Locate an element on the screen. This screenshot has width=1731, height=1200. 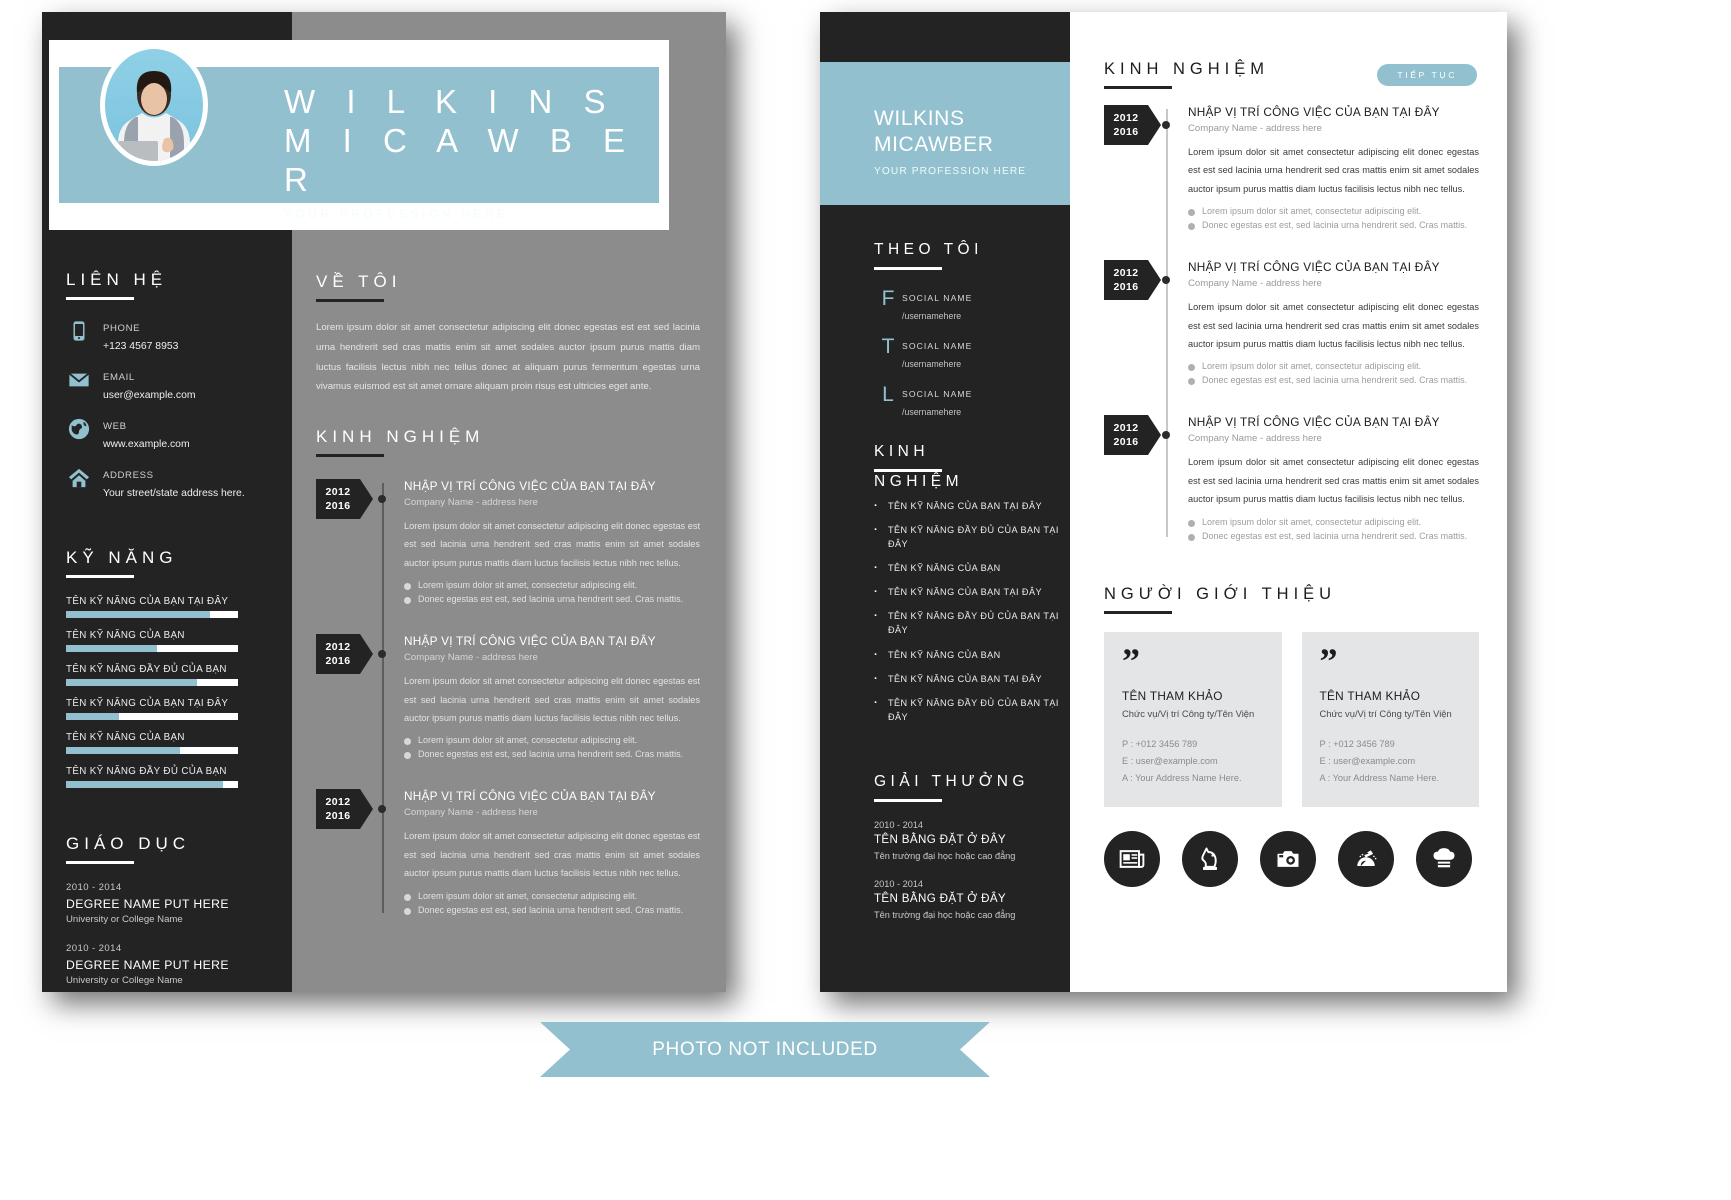
social-network-name: SOCIAL NAME is located at coordinates (937, 393).